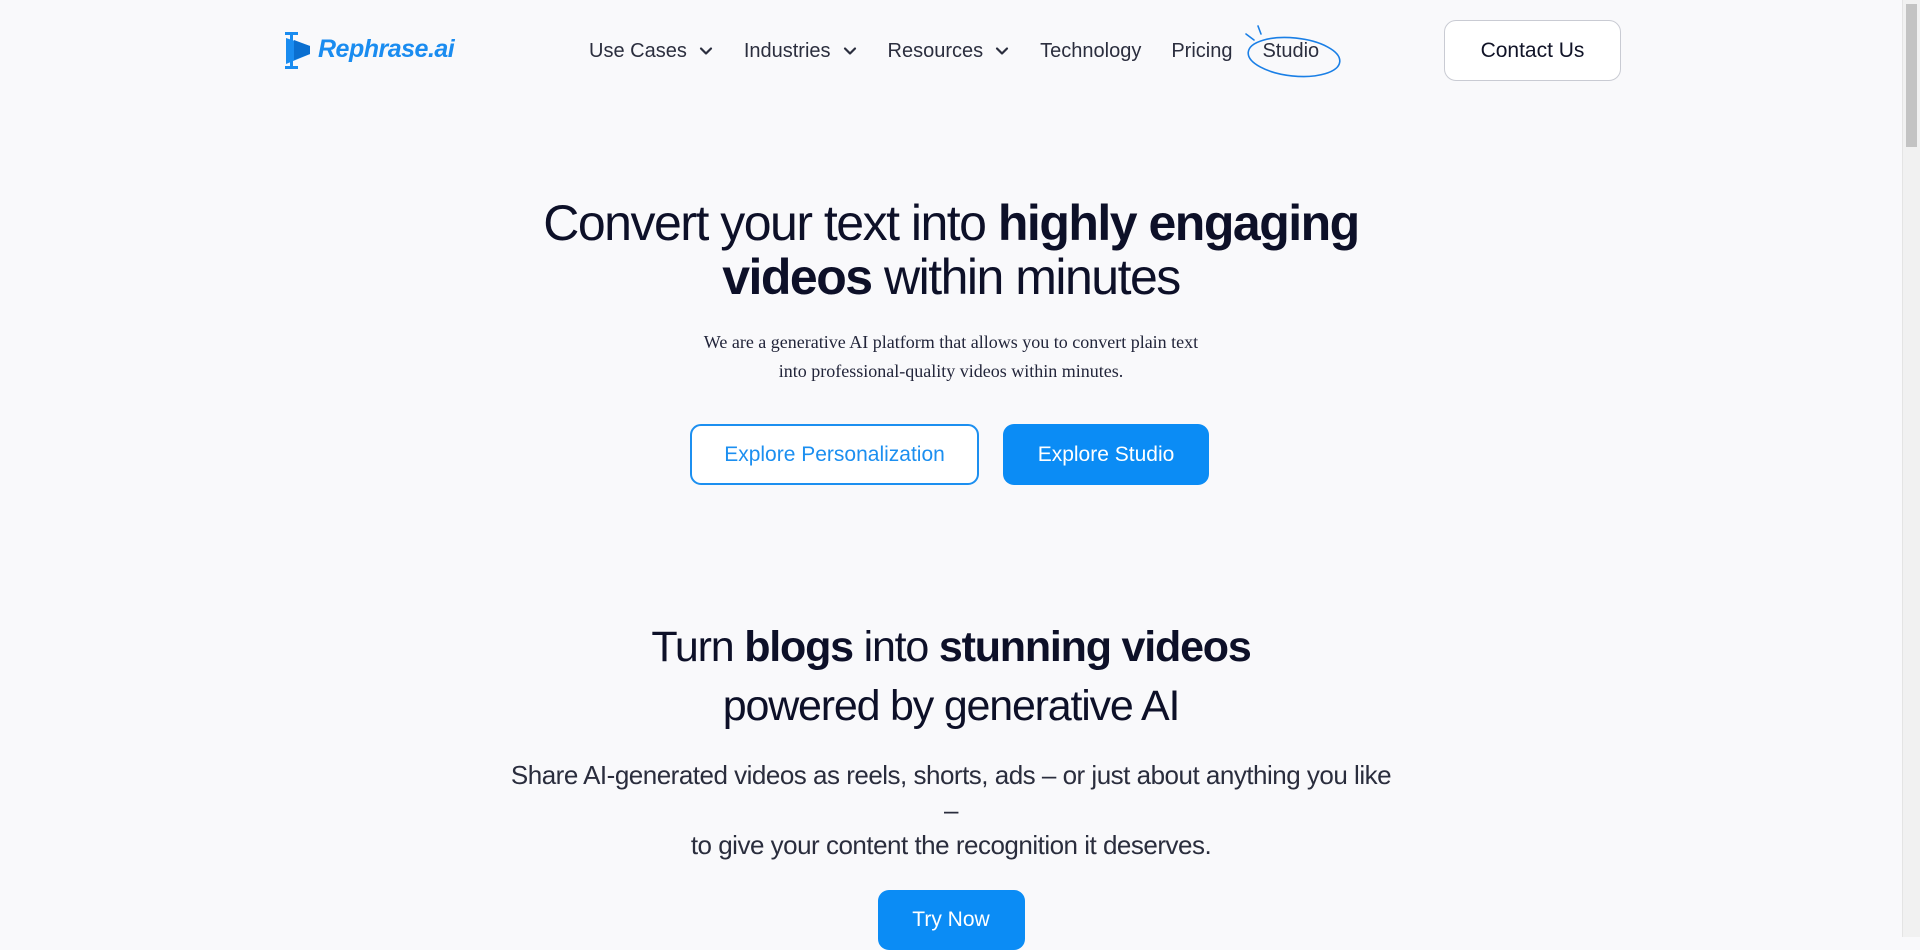 Image resolution: width=1920 pixels, height=950 pixels. What do you see at coordinates (1106, 454) in the screenshot?
I see `explore-studio-button: Explore Studio` at bounding box center [1106, 454].